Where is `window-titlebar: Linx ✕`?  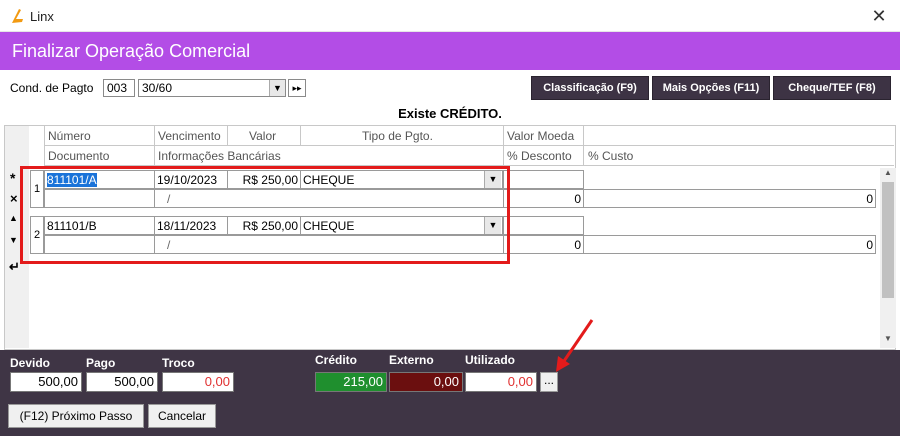
window-titlebar: Linx ✕ is located at coordinates (450, 16).